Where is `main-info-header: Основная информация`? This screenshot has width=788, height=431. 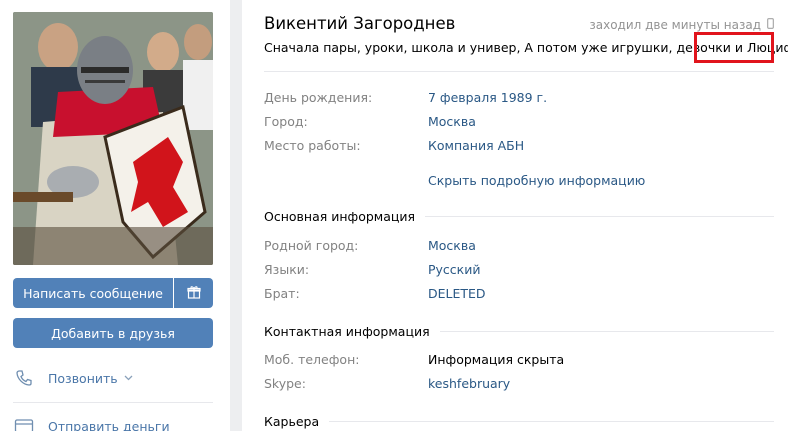
main-info-header: Основная информация is located at coordinates (519, 216).